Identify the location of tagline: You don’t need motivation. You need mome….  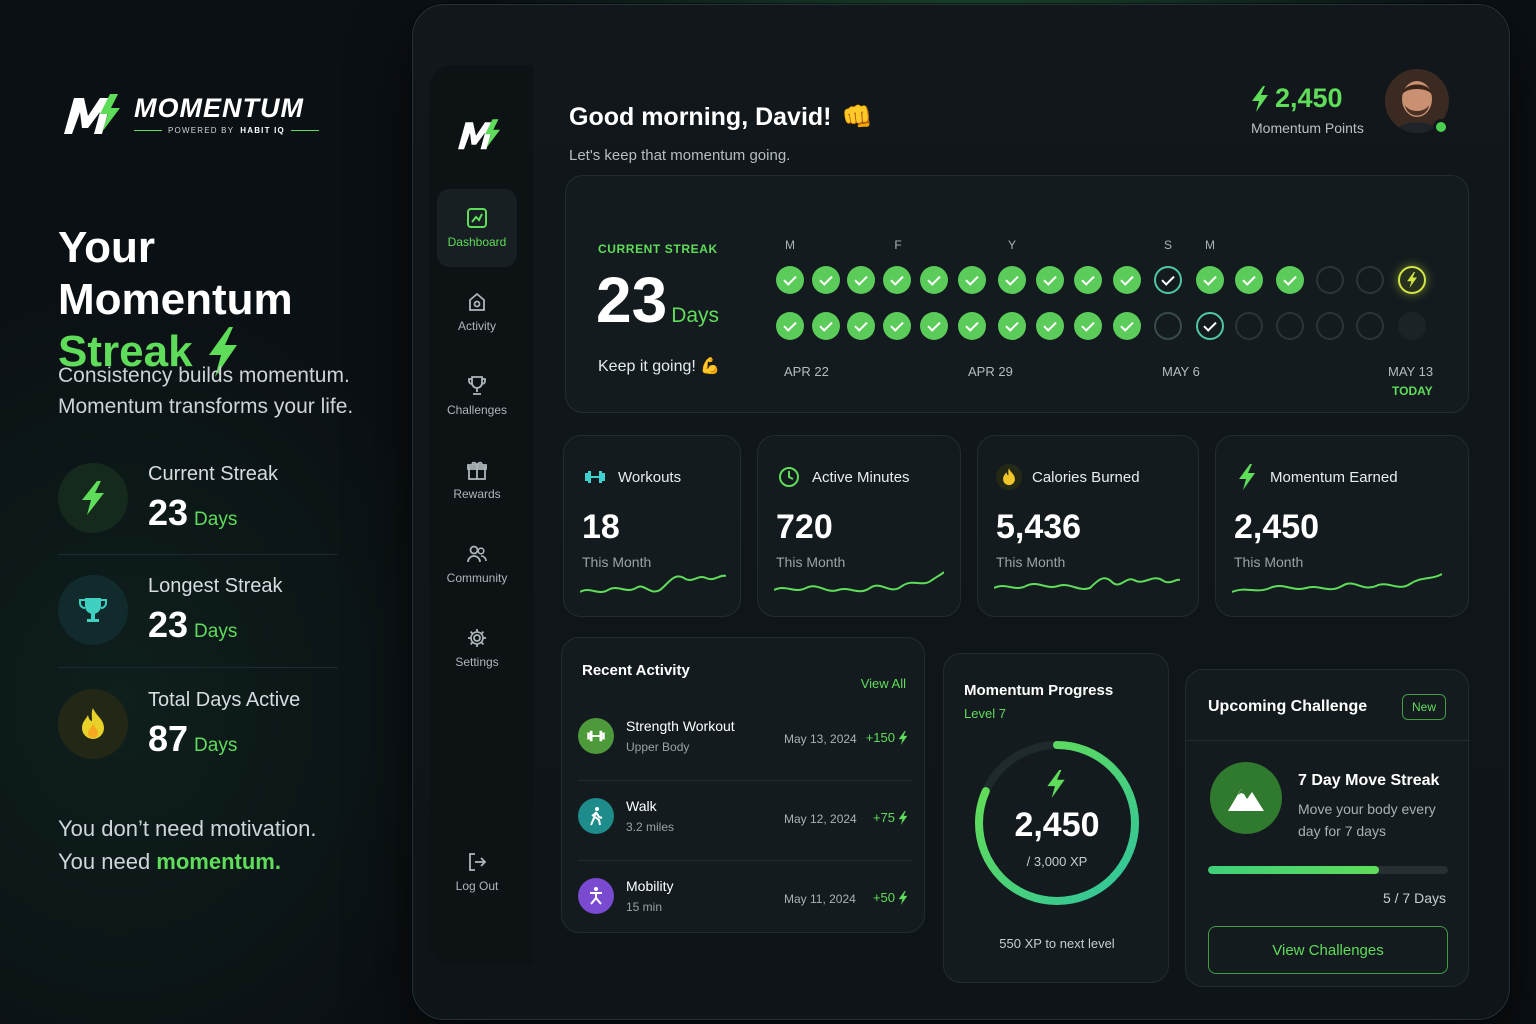
(187, 845).